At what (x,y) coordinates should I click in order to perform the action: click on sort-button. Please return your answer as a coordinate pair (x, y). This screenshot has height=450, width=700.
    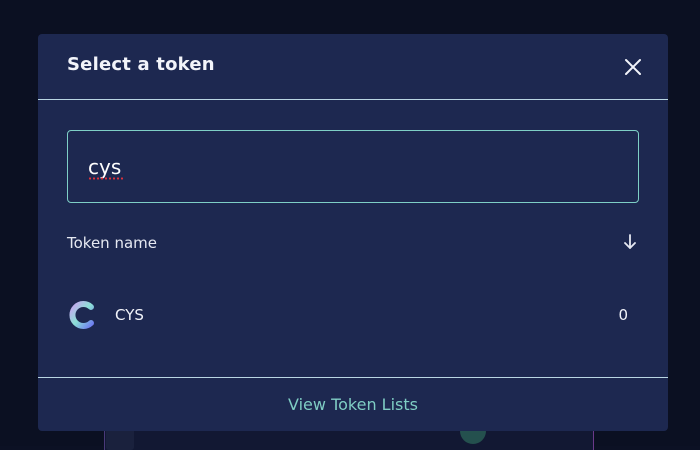
    Looking at the image, I should click on (630, 242).